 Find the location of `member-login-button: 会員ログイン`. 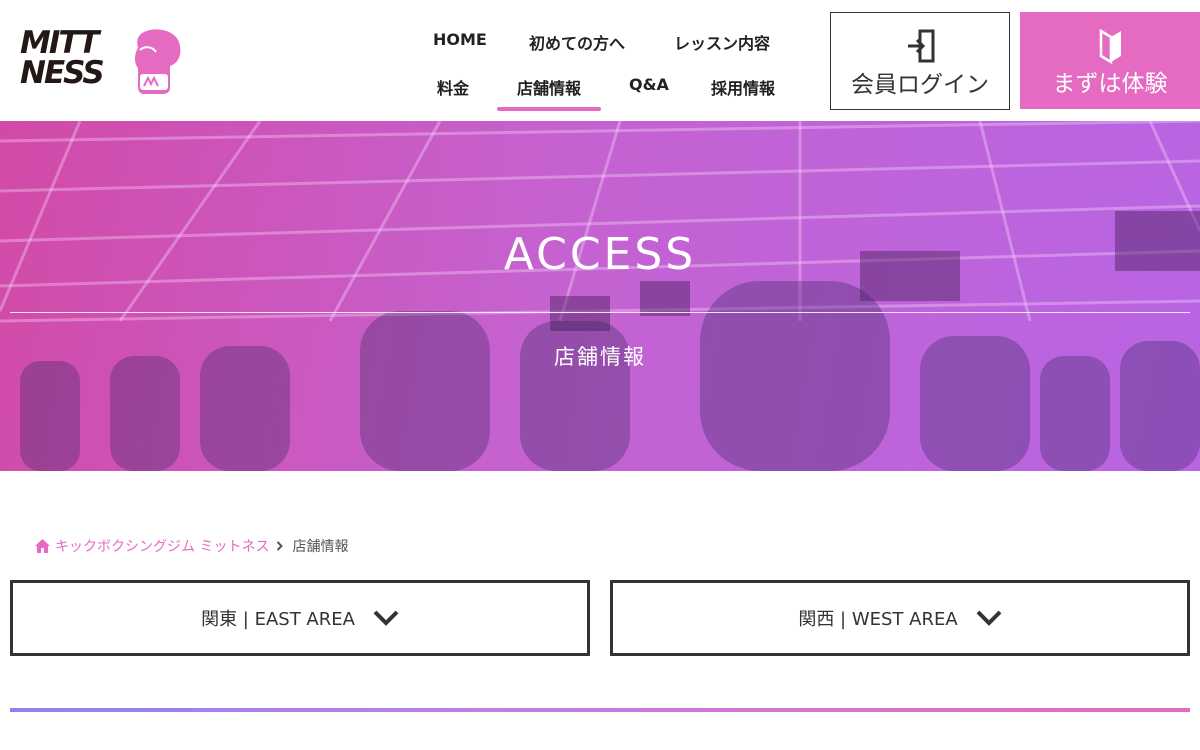

member-login-button: 会員ログイン is located at coordinates (920, 61).